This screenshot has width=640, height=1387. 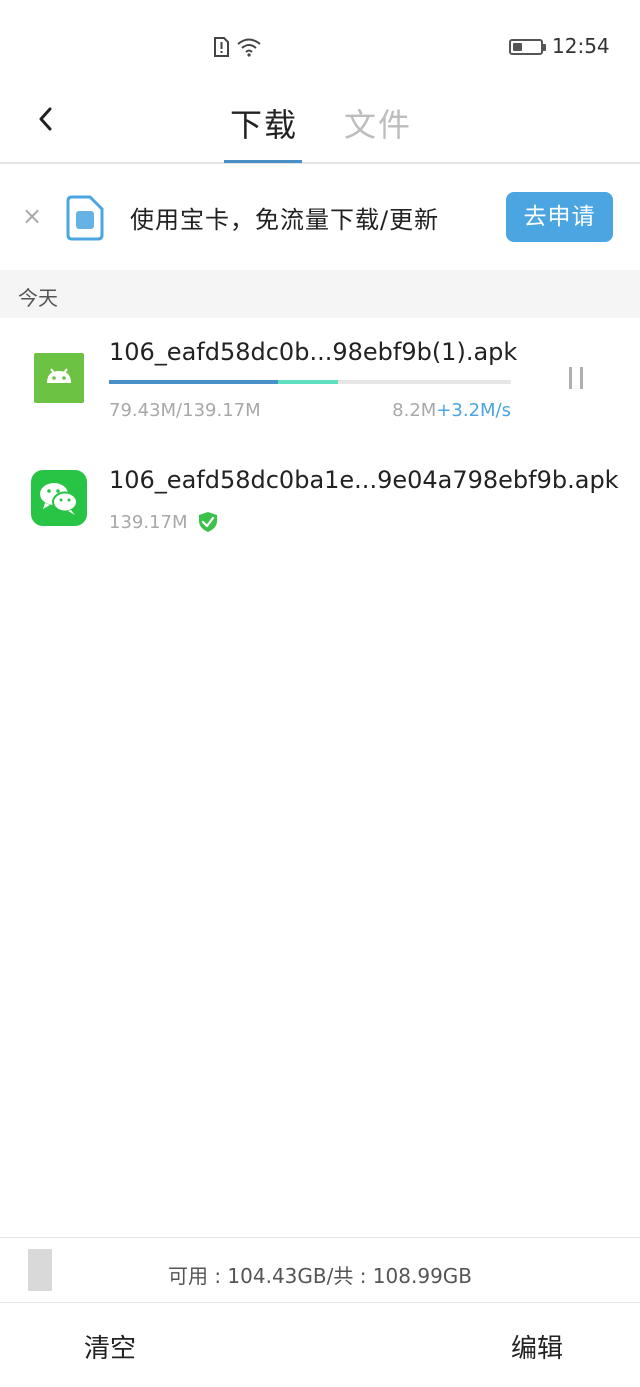 What do you see at coordinates (581, 46) in the screenshot?
I see `status-time: 12:54` at bounding box center [581, 46].